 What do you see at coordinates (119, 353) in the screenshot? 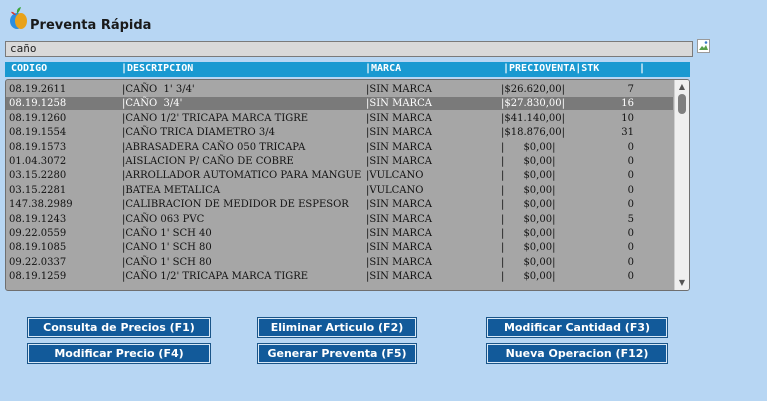
I see `modificar-precio-button: Modificar Precio (F4)` at bounding box center [119, 353].